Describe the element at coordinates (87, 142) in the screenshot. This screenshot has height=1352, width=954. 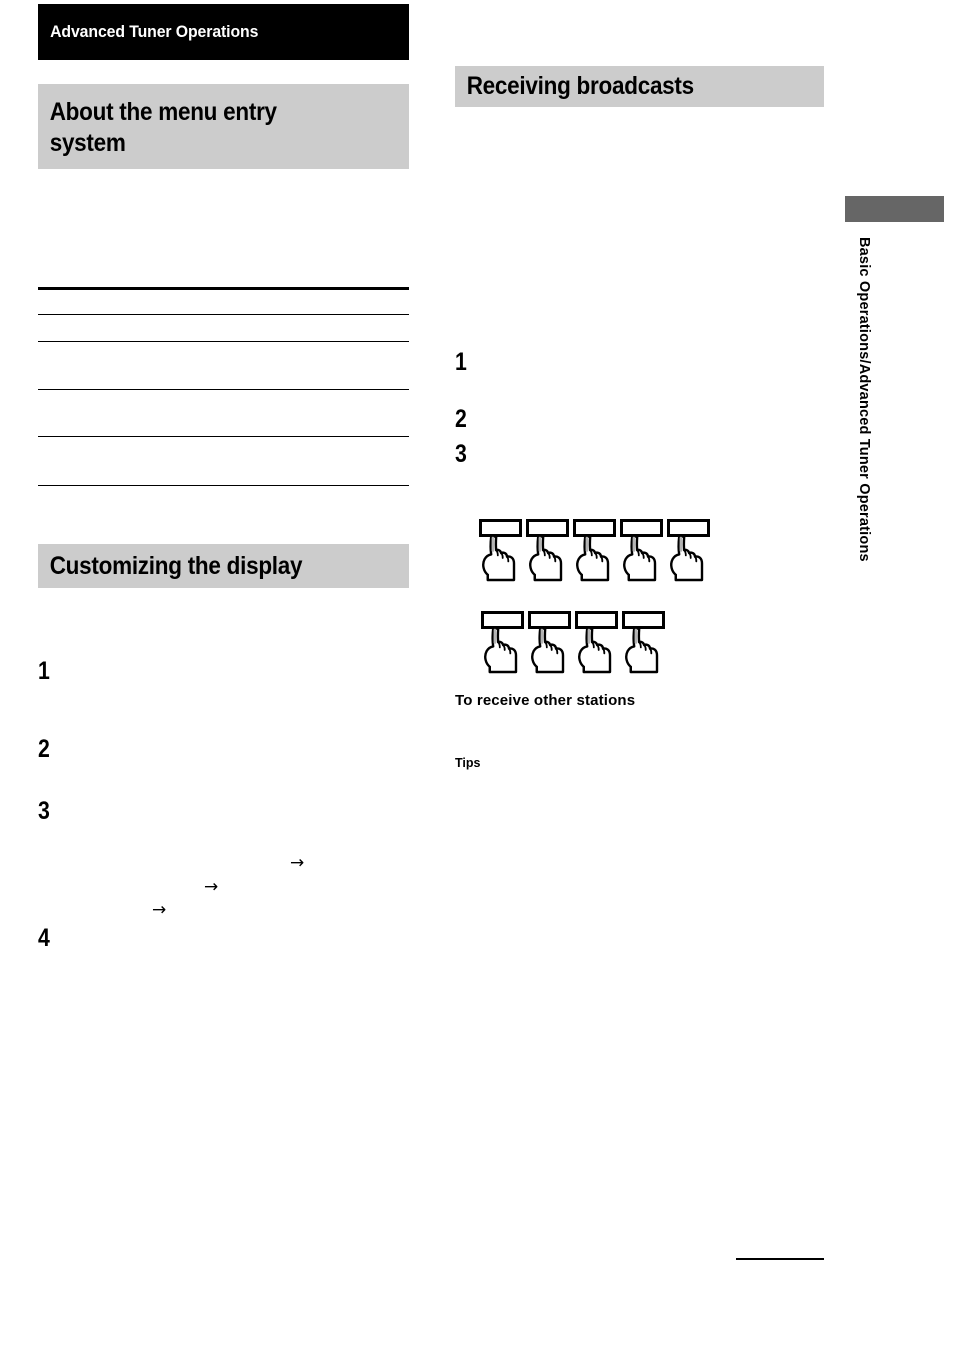
I see `heading-about-line-2: system` at that location.